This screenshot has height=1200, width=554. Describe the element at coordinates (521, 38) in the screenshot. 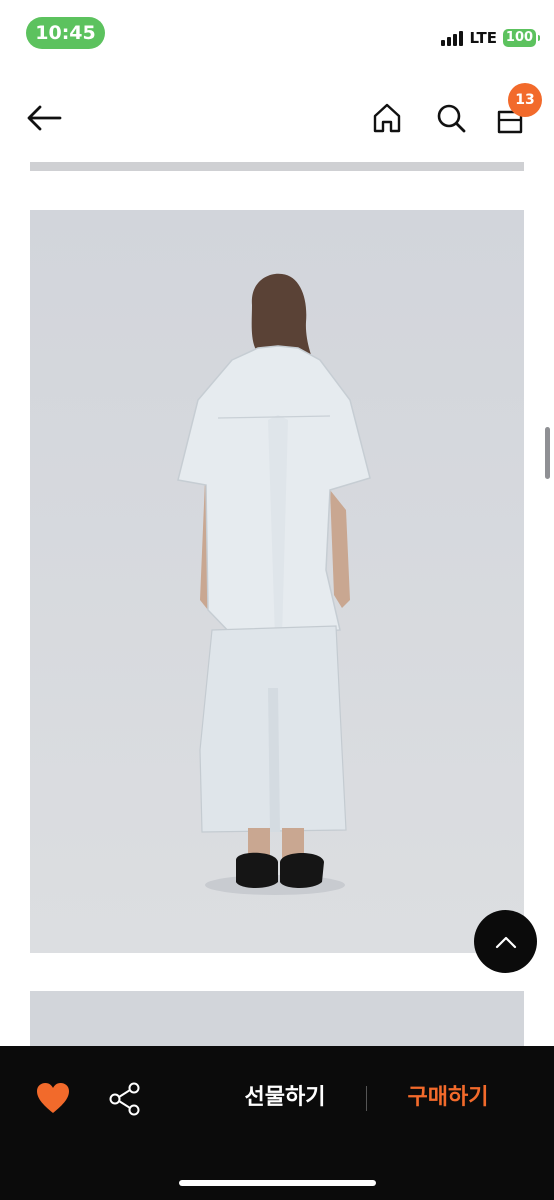

I see `battery-icon: 100` at that location.